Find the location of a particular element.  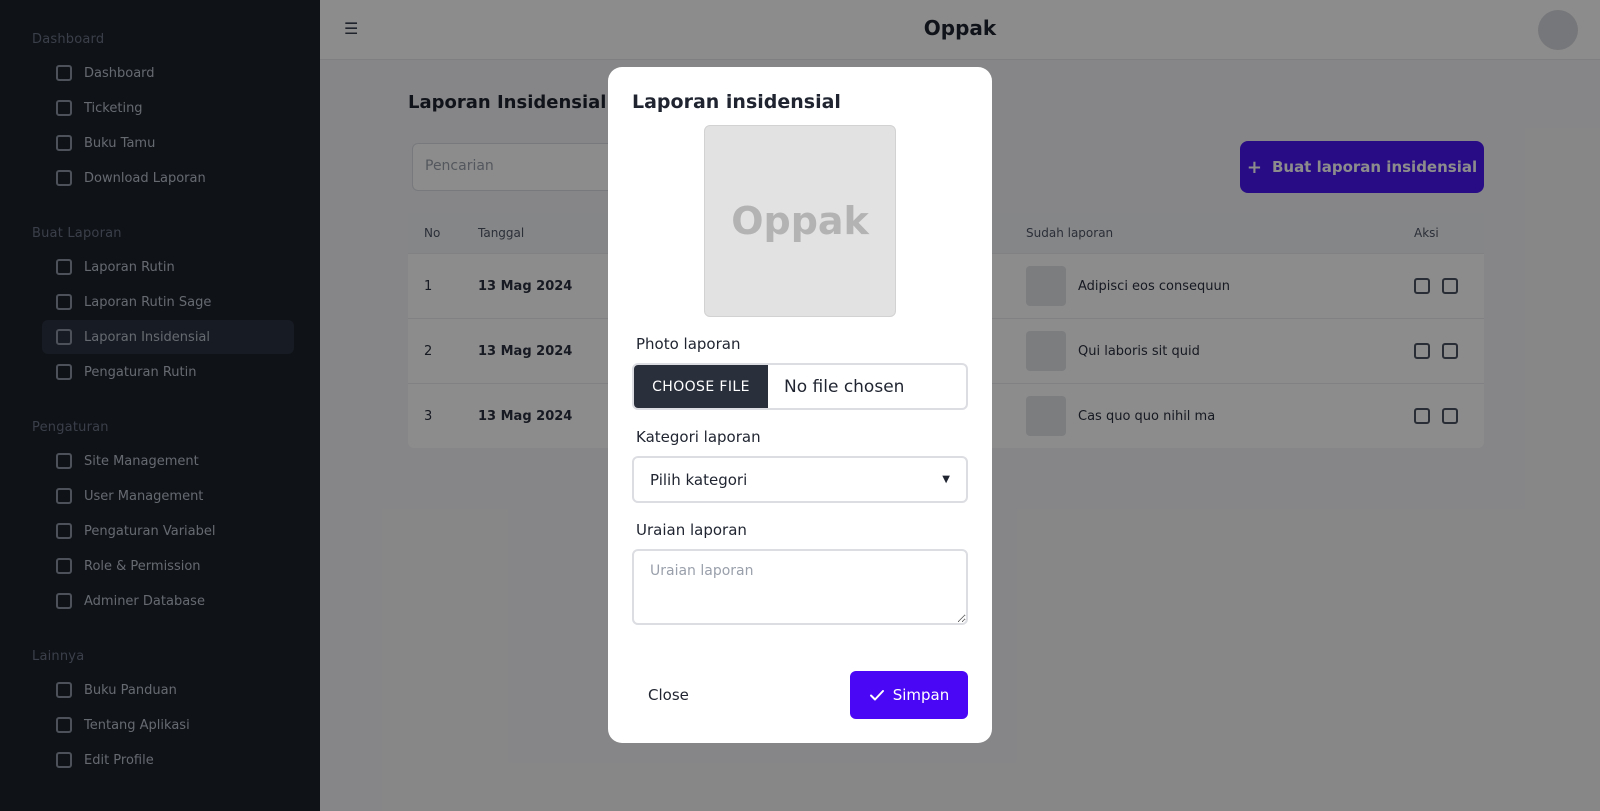

save-button: Simpan is located at coordinates (909, 695).